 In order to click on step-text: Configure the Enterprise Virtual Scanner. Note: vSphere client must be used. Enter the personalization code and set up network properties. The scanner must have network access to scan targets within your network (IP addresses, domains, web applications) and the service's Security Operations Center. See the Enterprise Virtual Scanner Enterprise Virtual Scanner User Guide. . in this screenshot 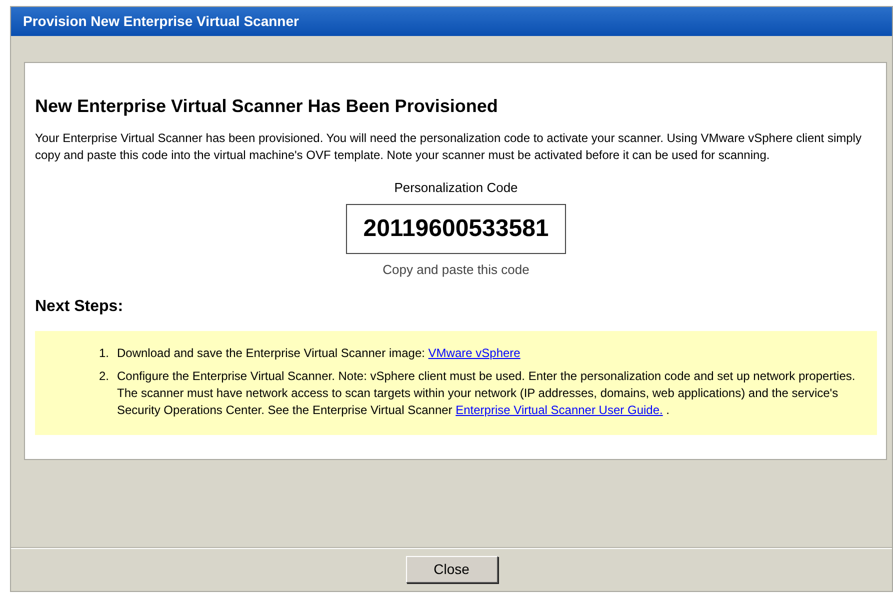, I will do `click(486, 393)`.